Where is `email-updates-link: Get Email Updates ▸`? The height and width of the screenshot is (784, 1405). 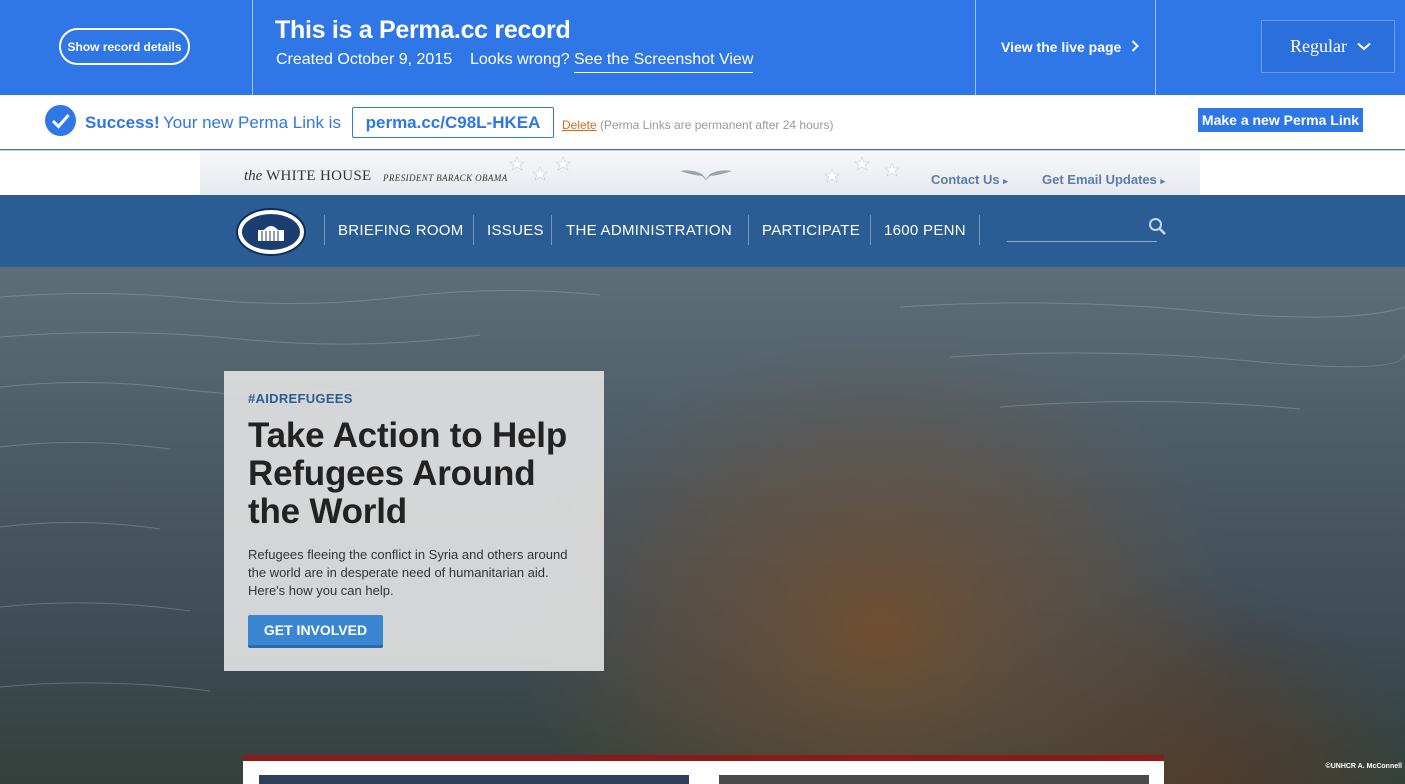 email-updates-link: Get Email Updates ▸ is located at coordinates (1103, 179).